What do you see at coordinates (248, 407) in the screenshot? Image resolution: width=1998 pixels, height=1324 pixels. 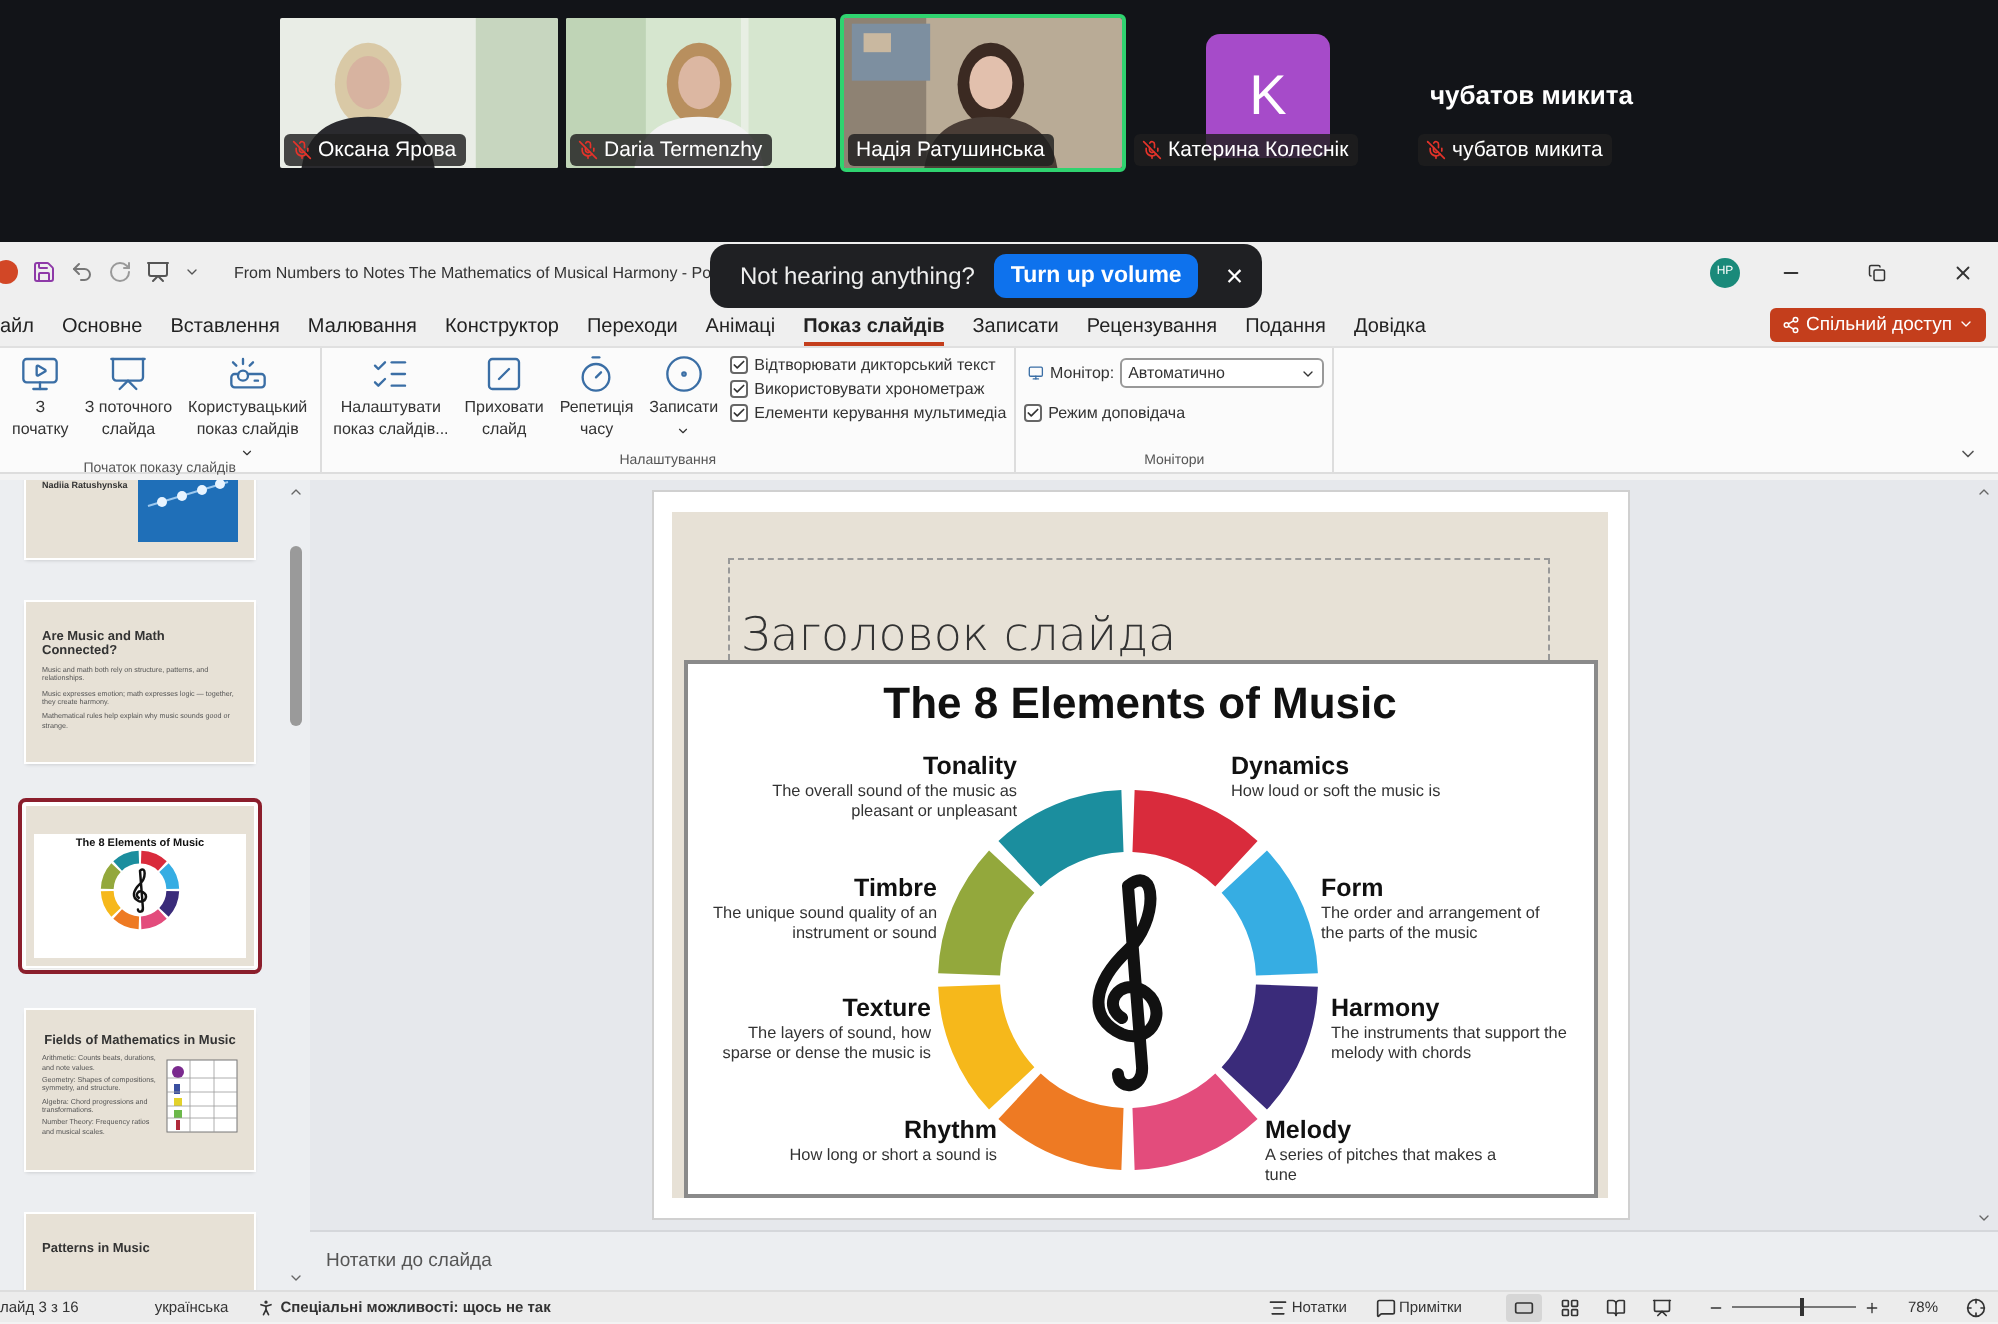 I see `ribbon-button: Користувацький показ слайдів` at bounding box center [248, 407].